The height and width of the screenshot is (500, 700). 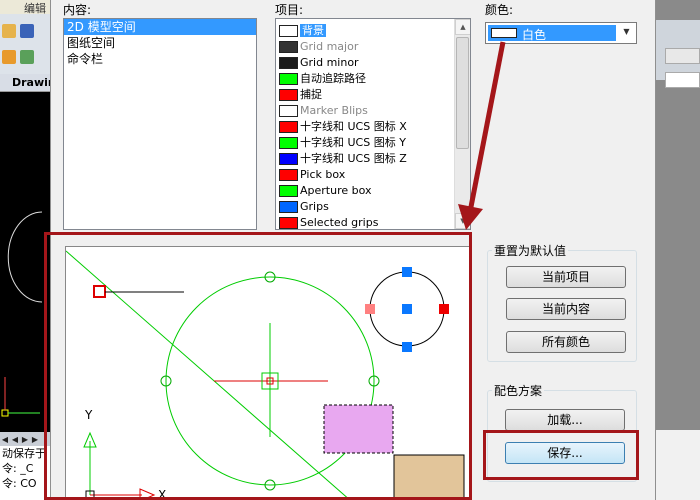 What do you see at coordinates (462, 27) in the screenshot?
I see `scroll-up-icon: ▲` at bounding box center [462, 27].